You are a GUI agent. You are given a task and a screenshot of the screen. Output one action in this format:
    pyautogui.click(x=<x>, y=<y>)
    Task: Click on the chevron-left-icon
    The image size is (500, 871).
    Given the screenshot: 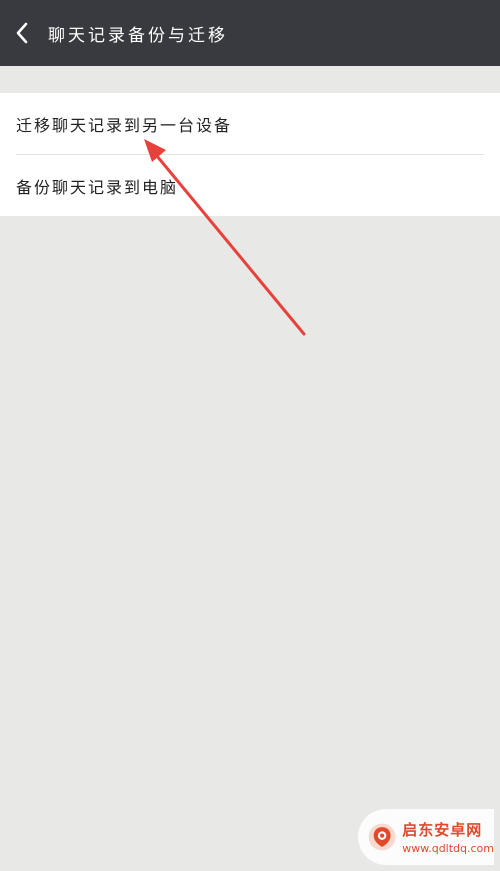 What is the action you would take?
    pyautogui.click(x=22, y=33)
    